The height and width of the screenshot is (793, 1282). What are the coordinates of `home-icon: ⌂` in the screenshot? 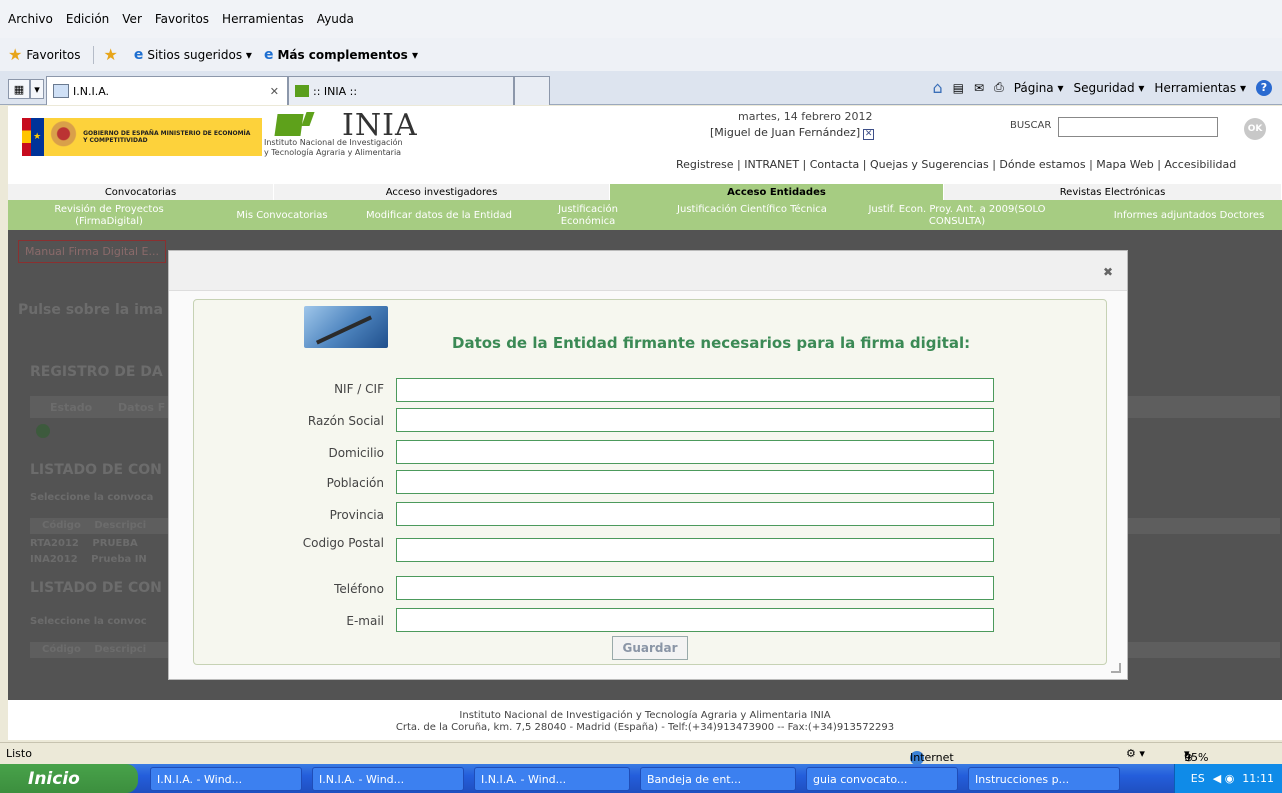 It's located at (938, 87).